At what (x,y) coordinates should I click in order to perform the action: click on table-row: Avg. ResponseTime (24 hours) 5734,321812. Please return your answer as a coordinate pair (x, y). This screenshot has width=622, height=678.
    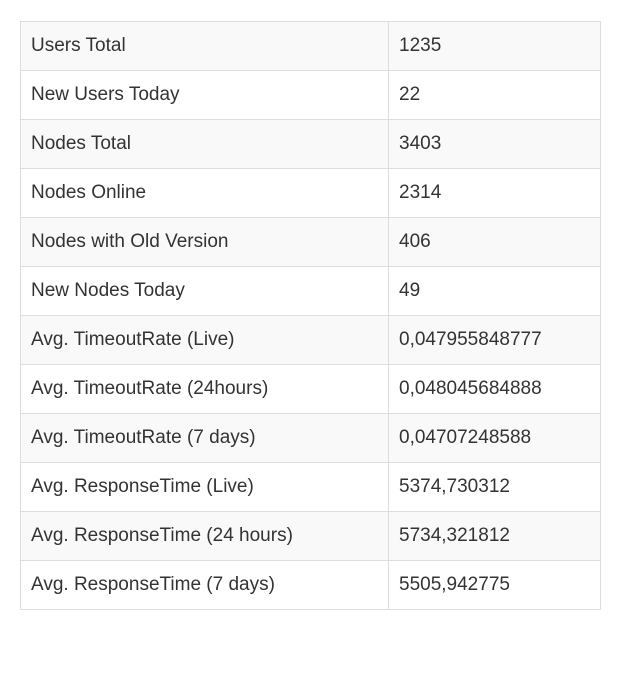
    Looking at the image, I should click on (310, 536).